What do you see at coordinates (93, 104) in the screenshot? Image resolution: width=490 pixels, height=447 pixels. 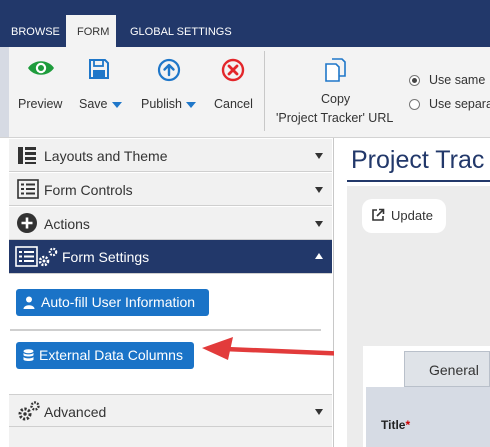 I see `save-label: Save` at bounding box center [93, 104].